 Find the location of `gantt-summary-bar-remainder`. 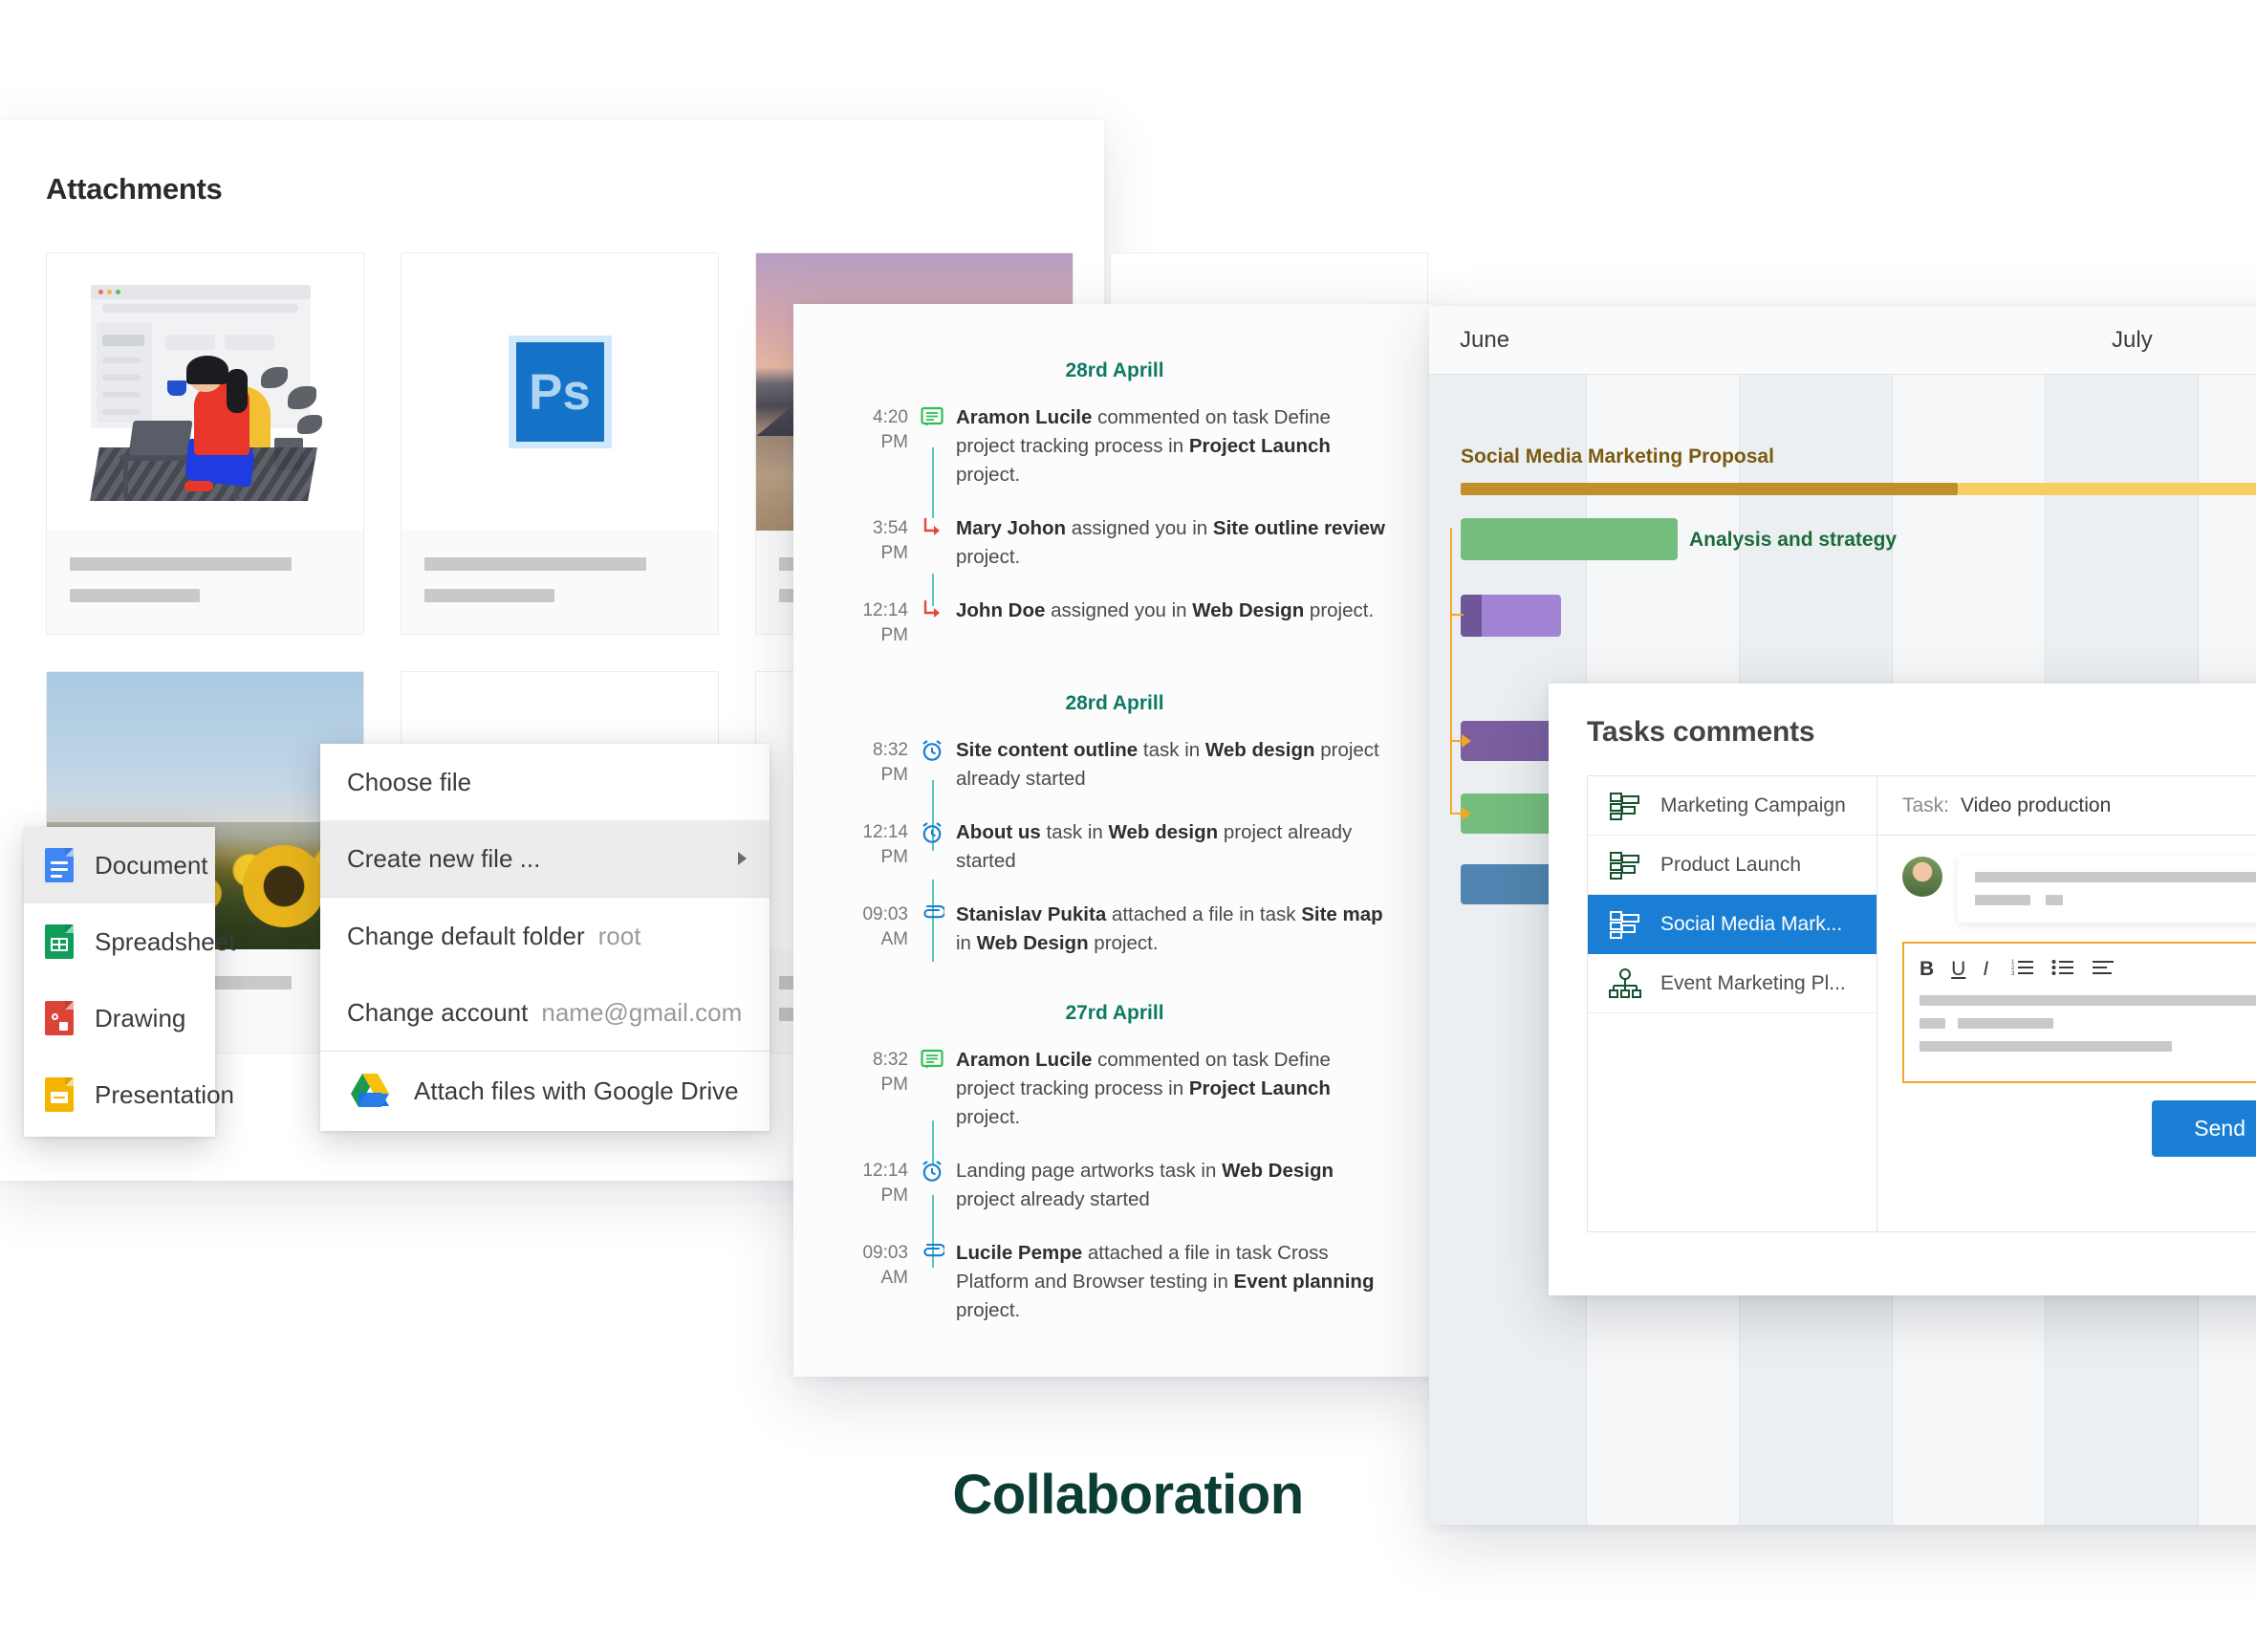

gantt-summary-bar-remainder is located at coordinates (2107, 489).